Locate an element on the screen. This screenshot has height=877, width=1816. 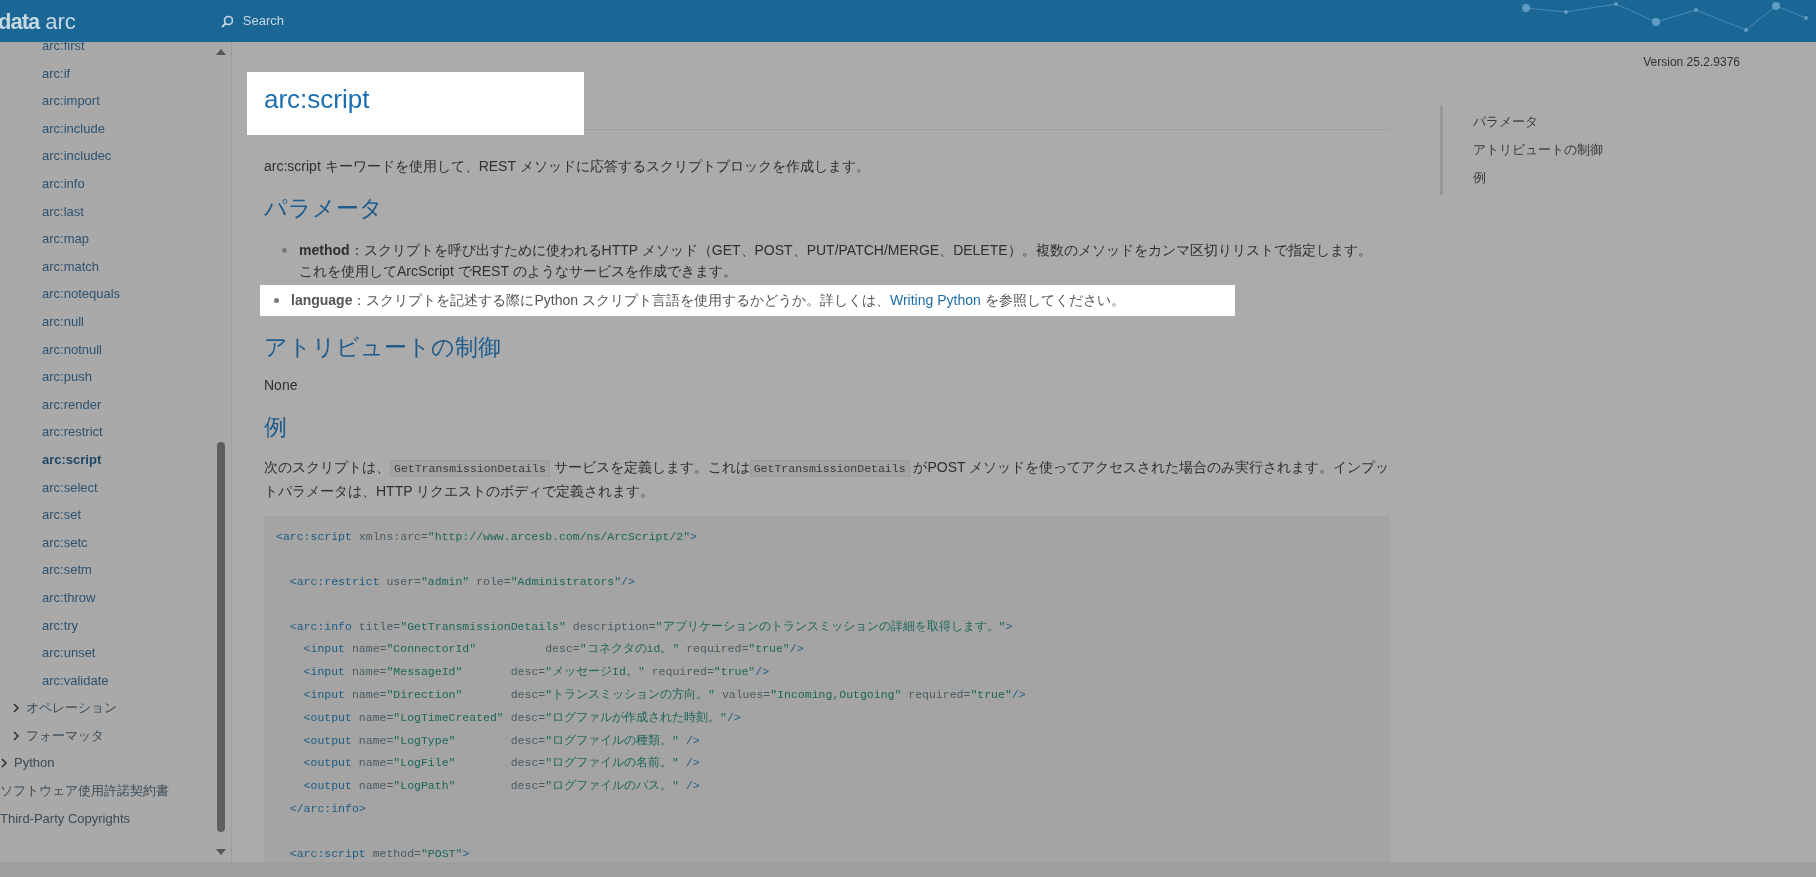
sidebar-item: arc:info is located at coordinates (115, 183).